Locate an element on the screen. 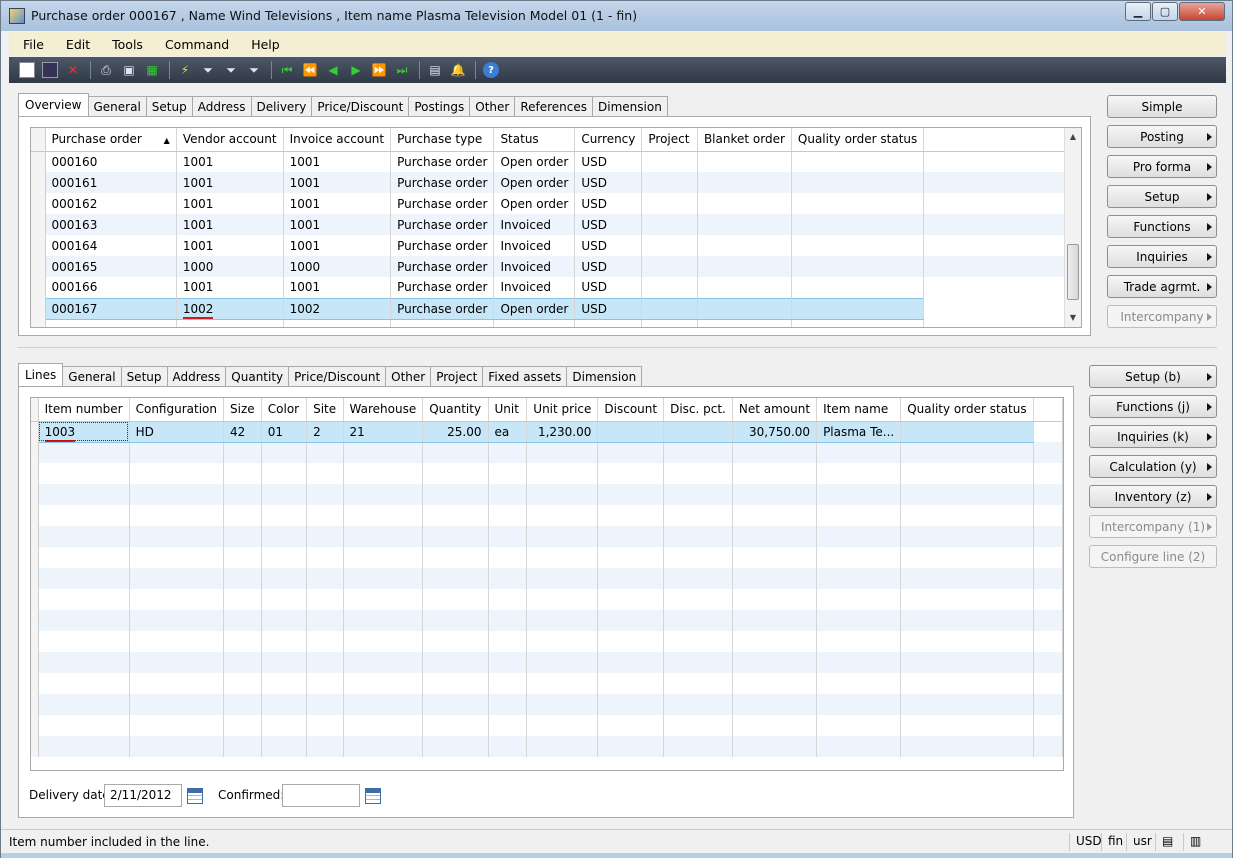 The image size is (1233, 858). table-cell: 000160 is located at coordinates (111, 161).